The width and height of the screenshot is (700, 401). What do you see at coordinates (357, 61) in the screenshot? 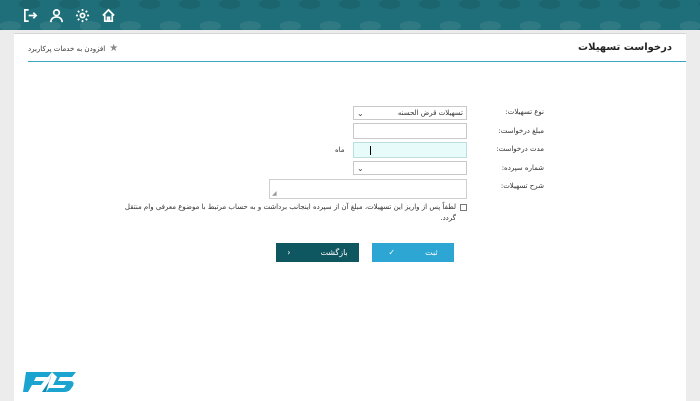
I see `title-divider` at bounding box center [357, 61].